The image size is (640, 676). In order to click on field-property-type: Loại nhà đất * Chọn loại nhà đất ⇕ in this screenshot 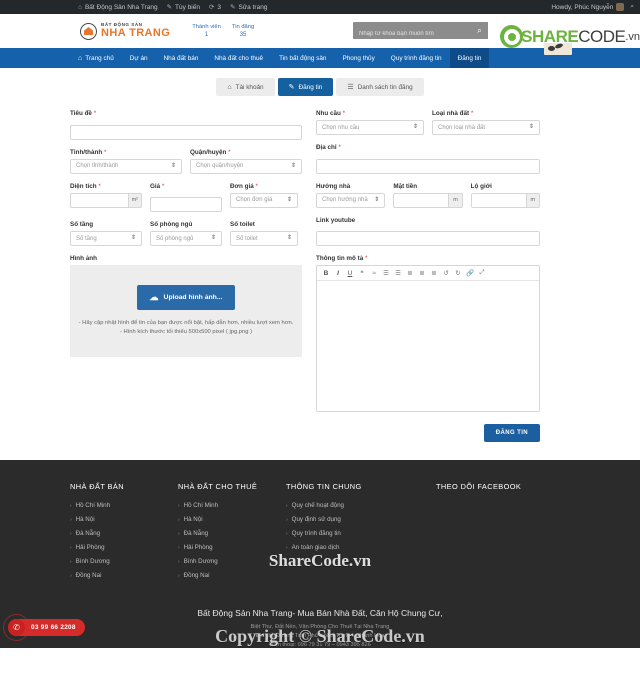, I will do `click(486, 122)`.